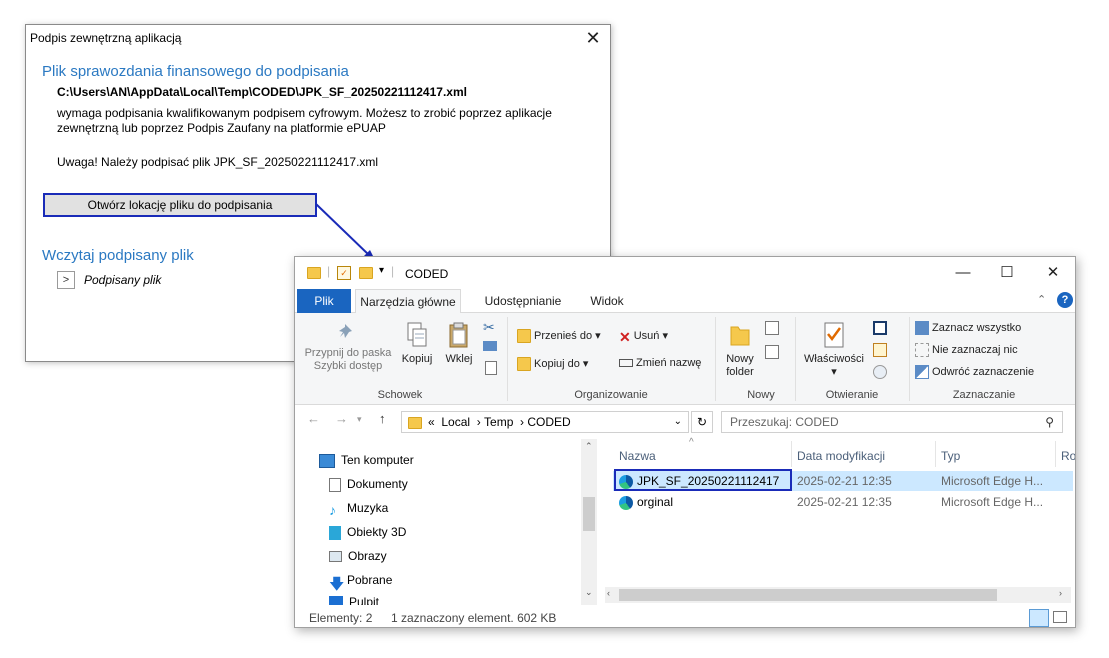  I want to click on scroll-left-icon: ‹, so click(608, 593).